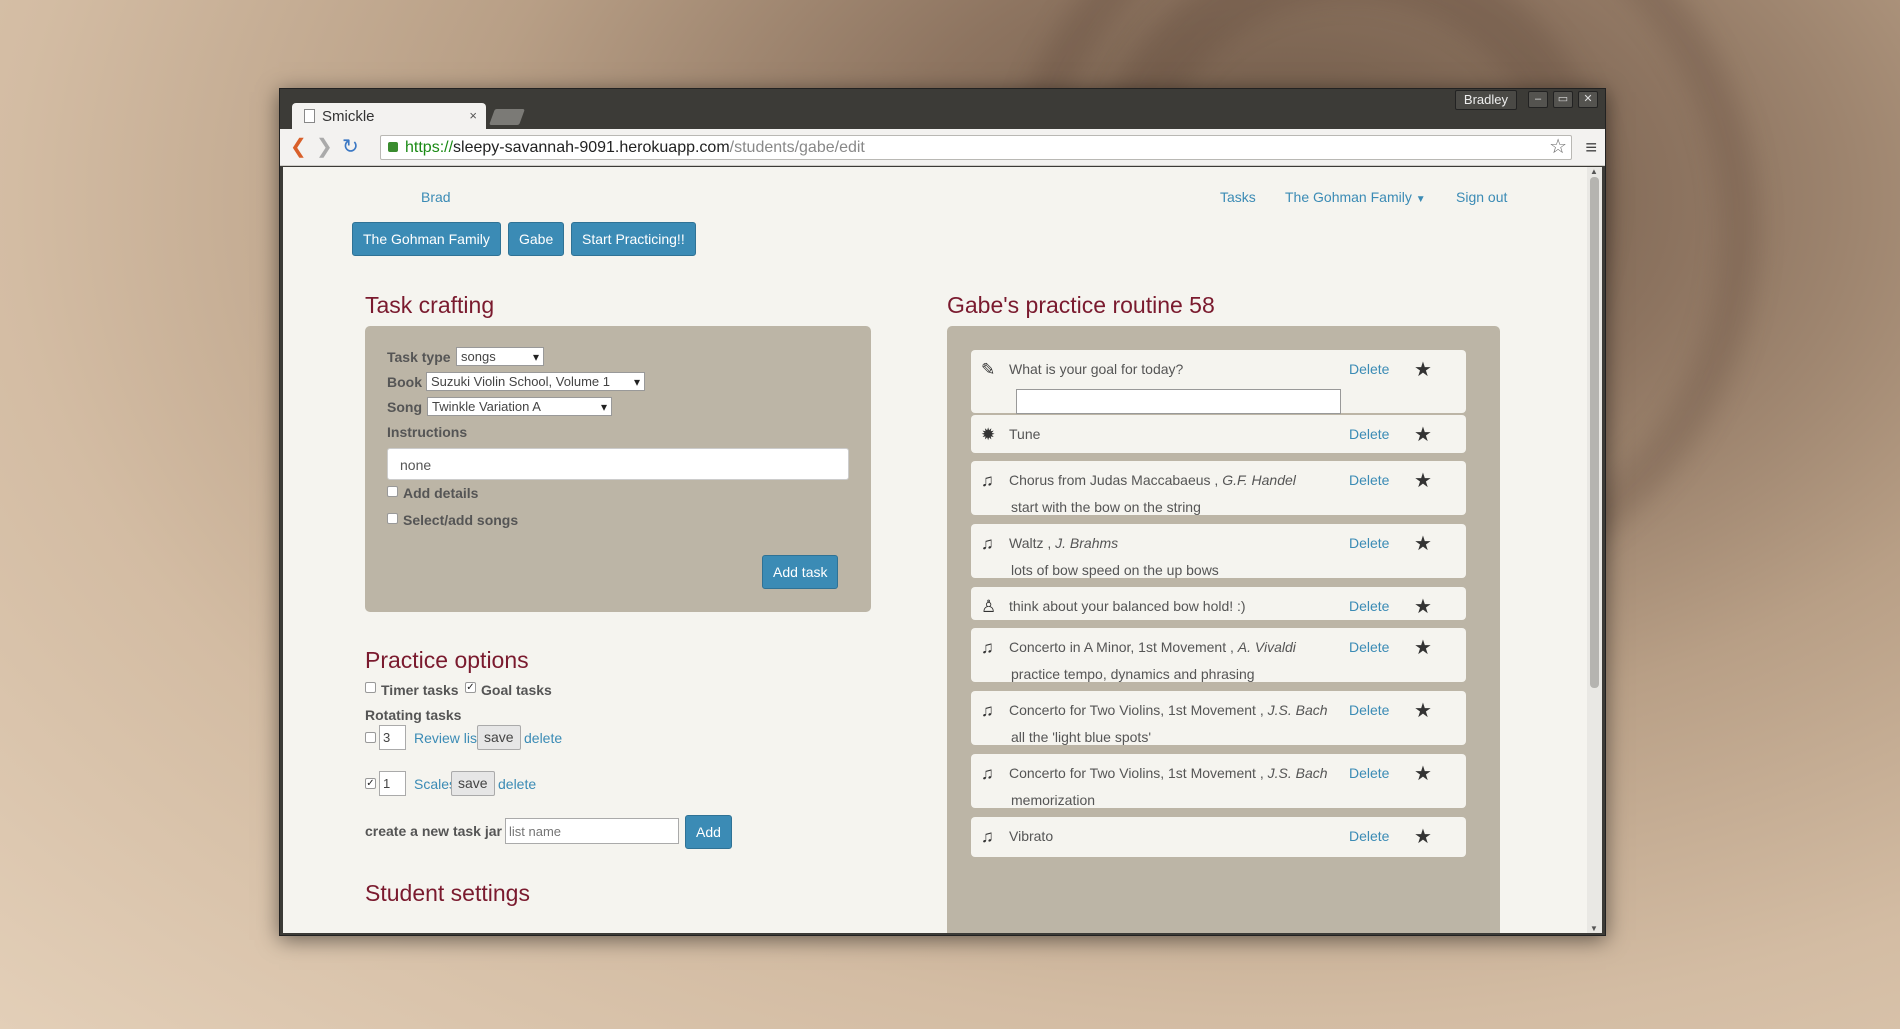 This screenshot has height=1029, width=1900. I want to click on task-instructions: lots of bow speed on the up bows, so click(1115, 570).